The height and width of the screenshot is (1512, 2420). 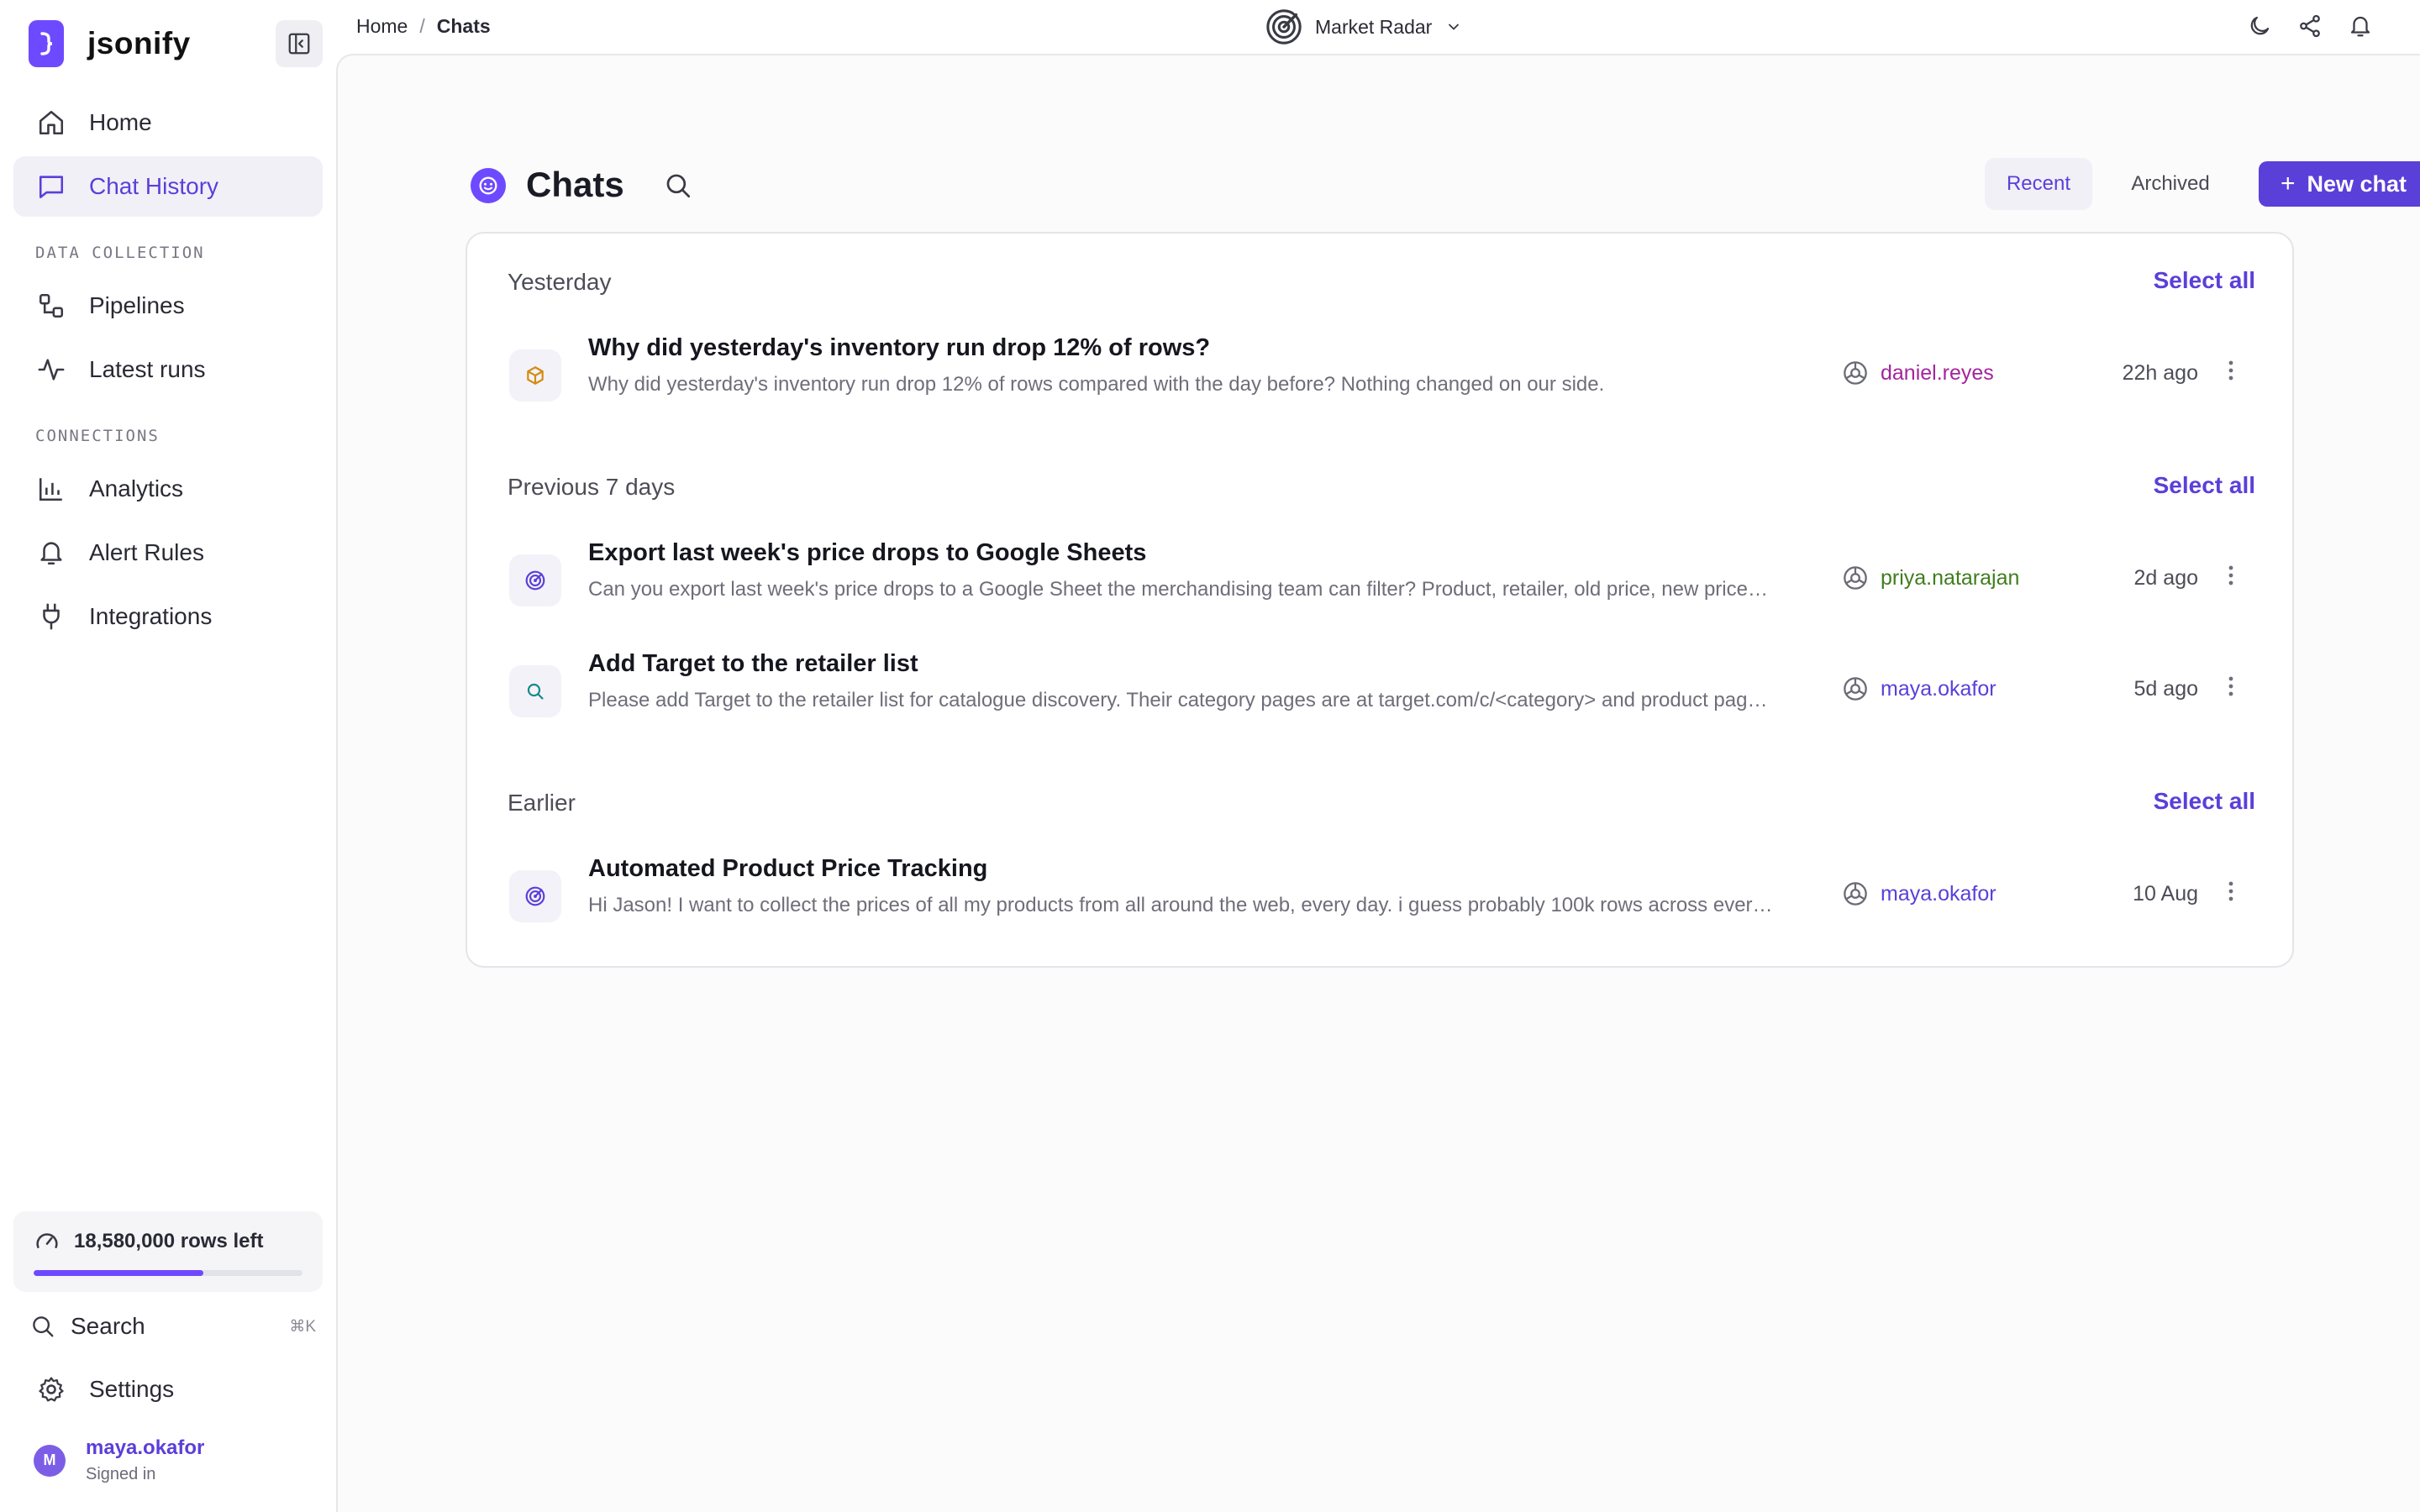 I want to click on bell-icon, so click(x=51, y=553).